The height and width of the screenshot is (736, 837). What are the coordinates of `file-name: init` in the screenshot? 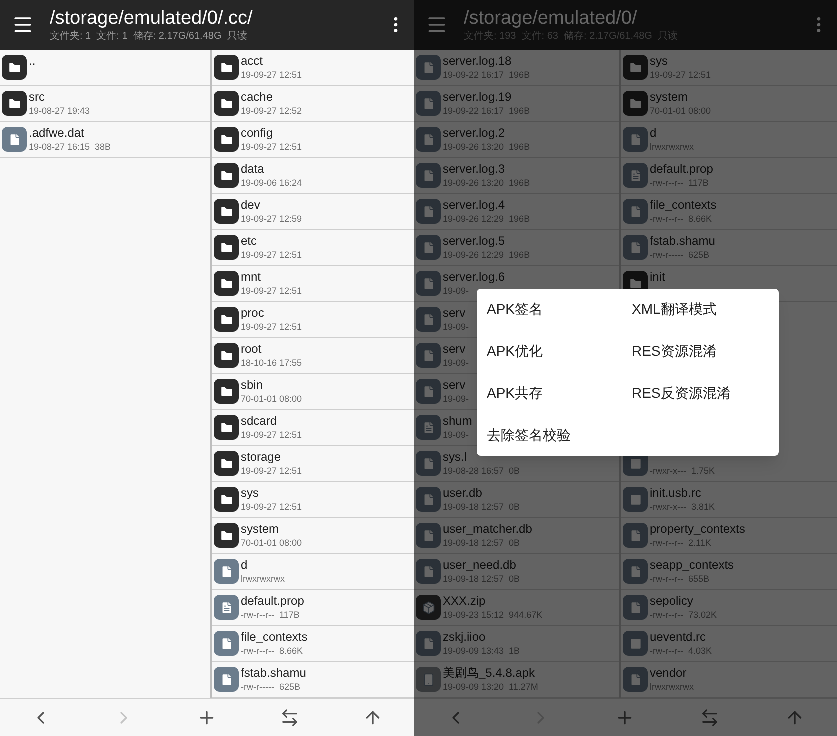 It's located at (658, 277).